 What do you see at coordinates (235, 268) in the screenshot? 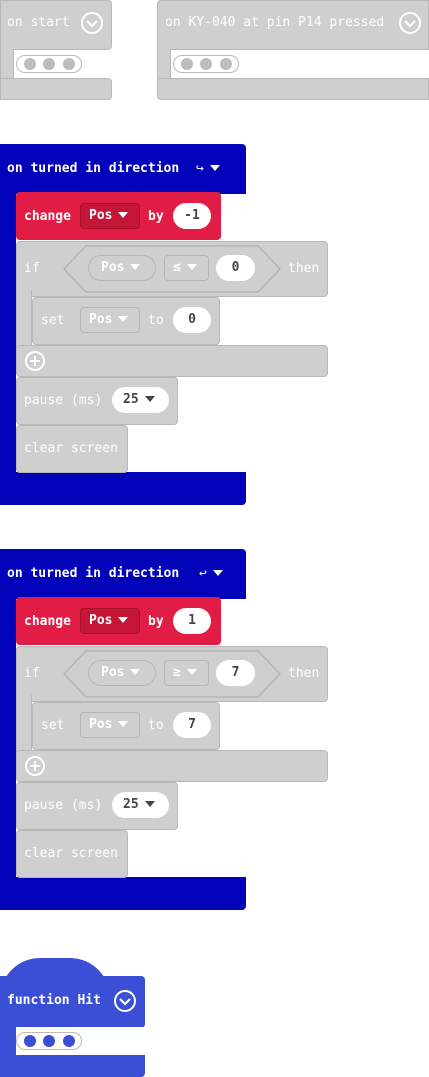
I see `compare-value-input: 0` at bounding box center [235, 268].